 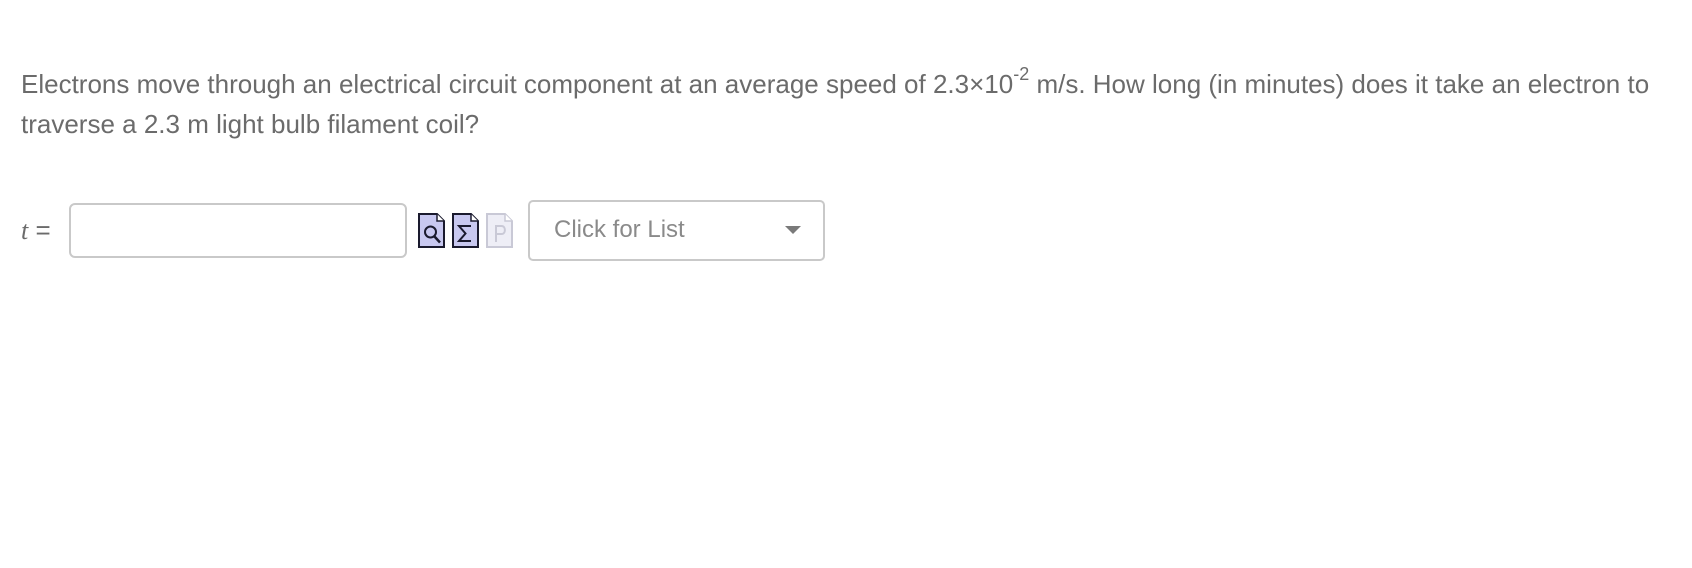 I want to click on preview-icon, so click(x=431, y=230).